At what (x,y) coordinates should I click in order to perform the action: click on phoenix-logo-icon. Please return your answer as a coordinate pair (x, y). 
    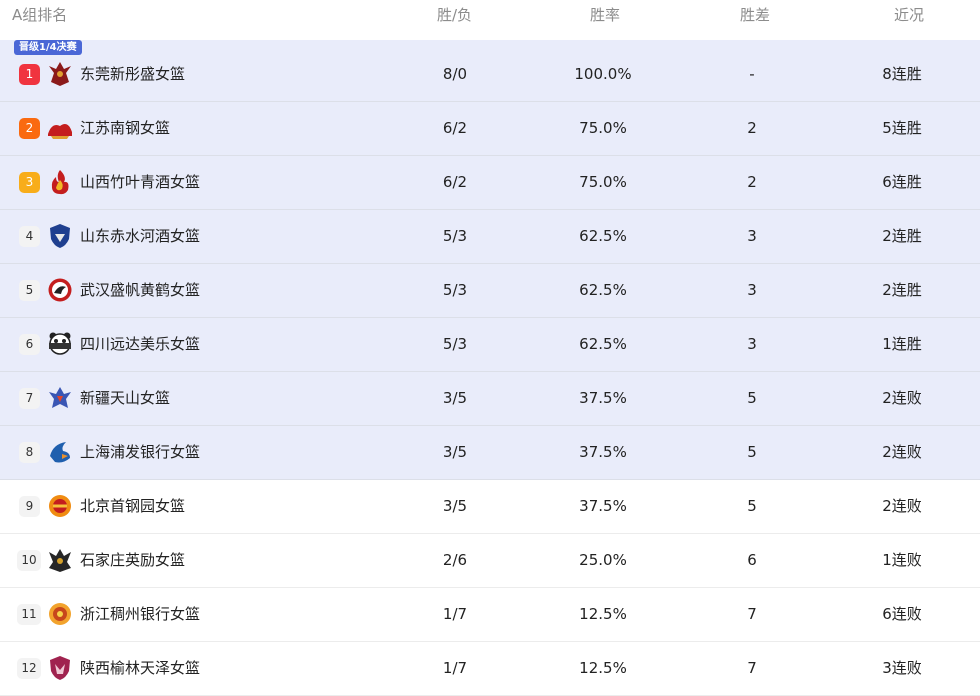
    Looking at the image, I should click on (60, 74).